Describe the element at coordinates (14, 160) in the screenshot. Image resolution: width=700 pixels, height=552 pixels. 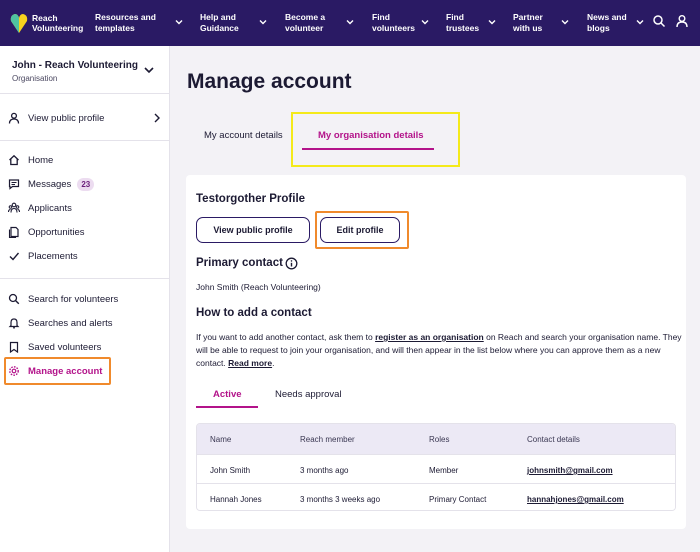
I see `home-icon` at that location.